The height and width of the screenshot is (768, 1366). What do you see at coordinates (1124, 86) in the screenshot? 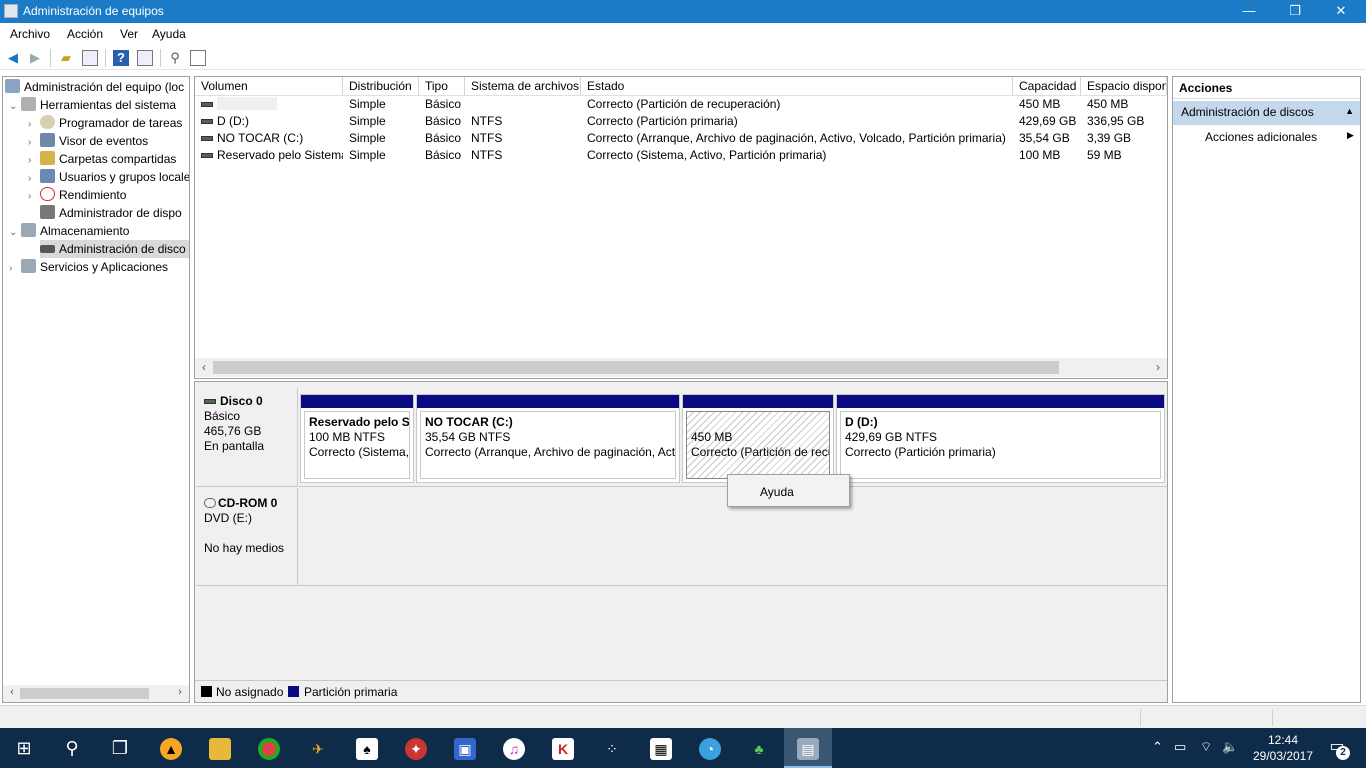
I see `column-header-free-space: Espacio dispon` at bounding box center [1124, 86].